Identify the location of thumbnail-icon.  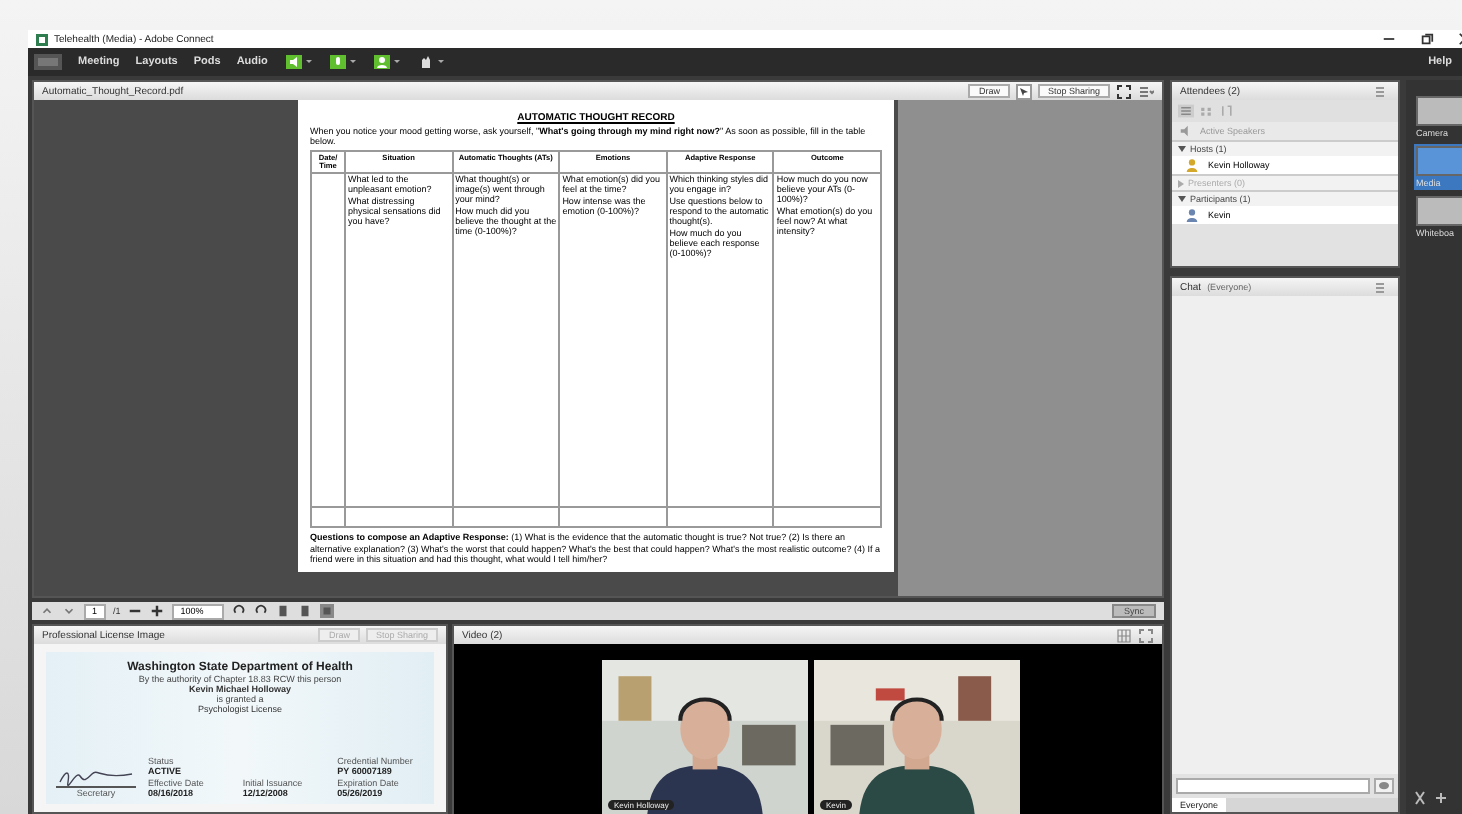
(327, 611).